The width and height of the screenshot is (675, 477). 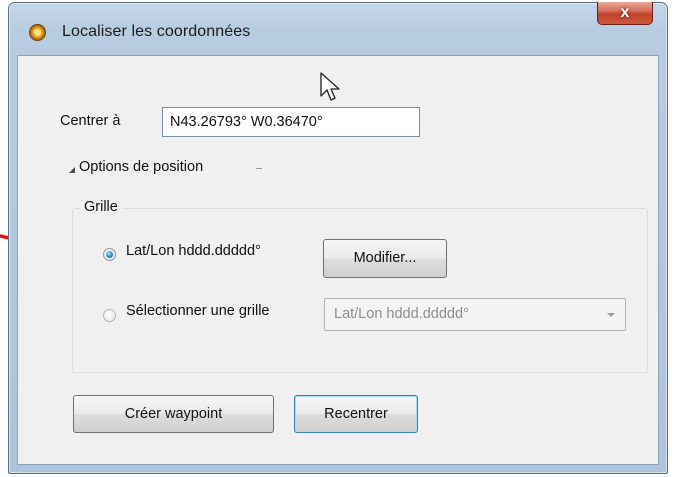 I want to click on grid-select-value: Lat/Lon hddd.ddddd°, so click(x=401, y=314).